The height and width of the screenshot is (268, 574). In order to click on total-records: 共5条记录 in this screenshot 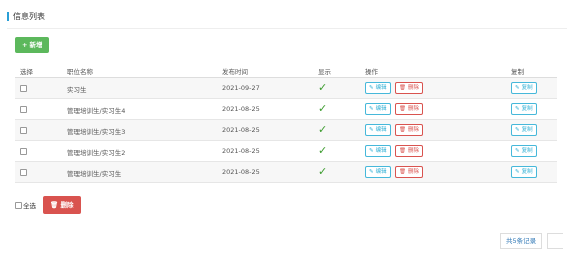, I will do `click(521, 241)`.